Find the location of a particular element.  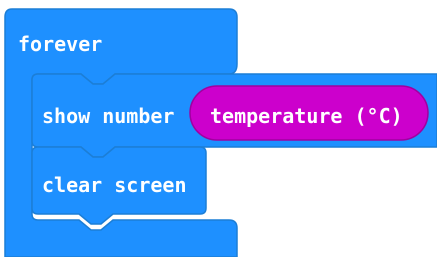

clear-screen-label: clear screen is located at coordinates (114, 185).